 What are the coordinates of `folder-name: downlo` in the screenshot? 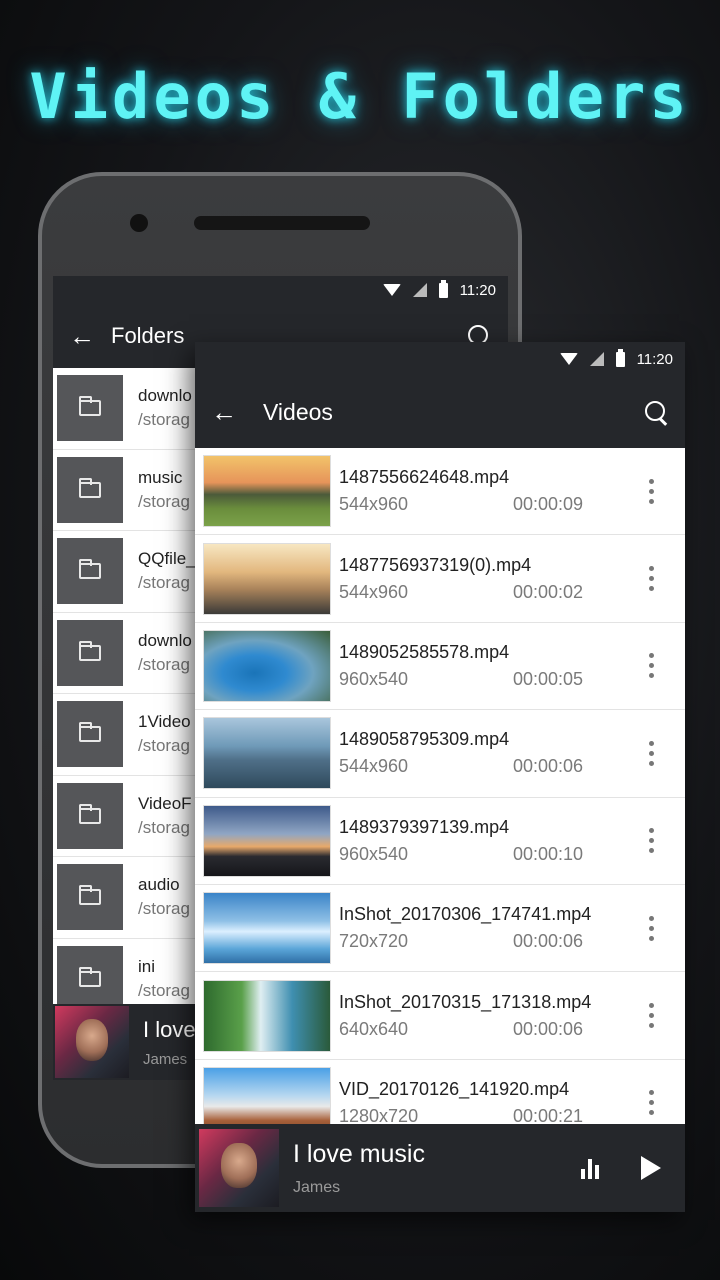 It's located at (165, 396).